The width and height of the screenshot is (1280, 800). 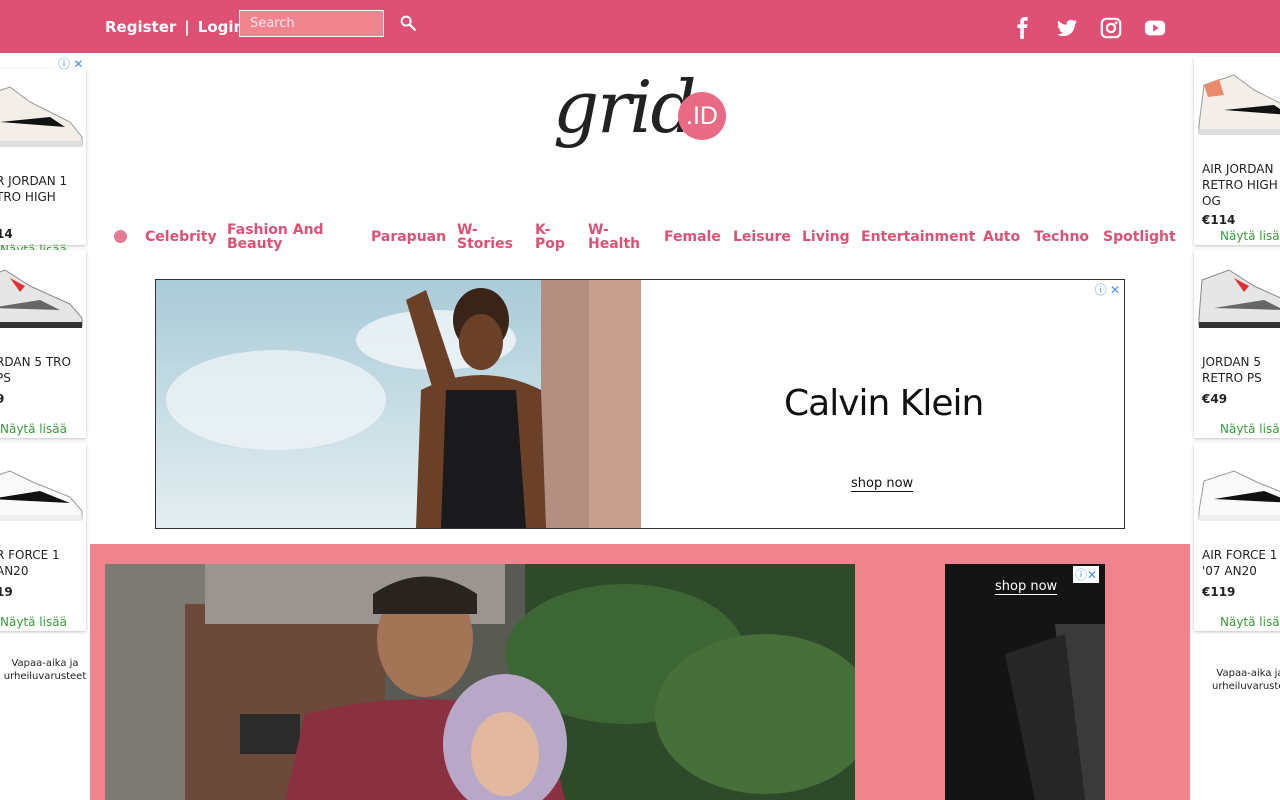 What do you see at coordinates (918, 237) in the screenshot?
I see `nav-item-entertainment: Entertainment` at bounding box center [918, 237].